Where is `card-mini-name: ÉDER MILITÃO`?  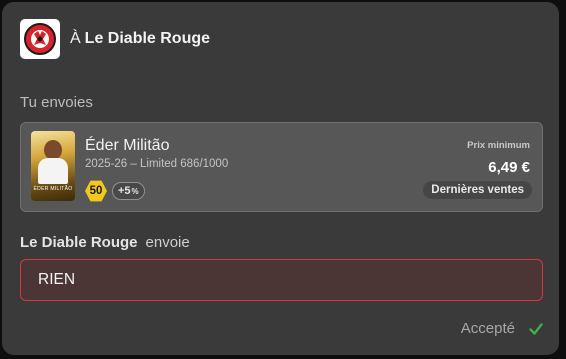 card-mini-name: ÉDER MILITÃO is located at coordinates (53, 189).